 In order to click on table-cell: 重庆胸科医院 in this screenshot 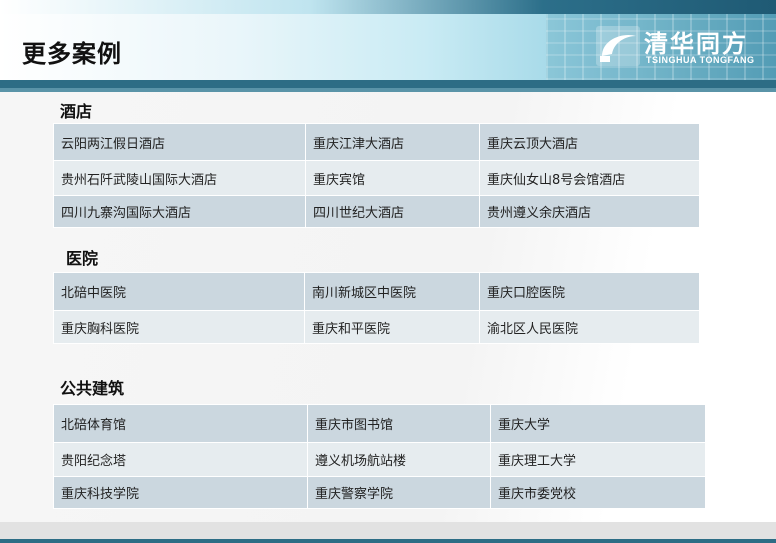, I will do `click(179, 327)`.